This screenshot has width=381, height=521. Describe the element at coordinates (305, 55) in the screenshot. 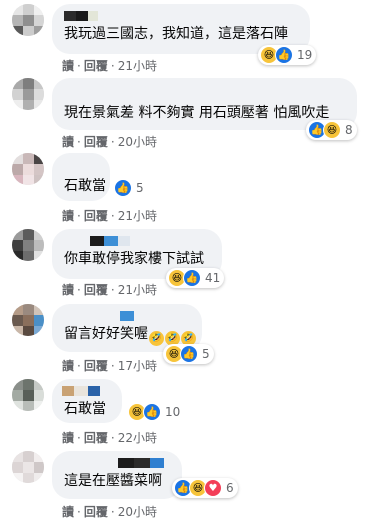

I see `reaction-count: 19` at that location.